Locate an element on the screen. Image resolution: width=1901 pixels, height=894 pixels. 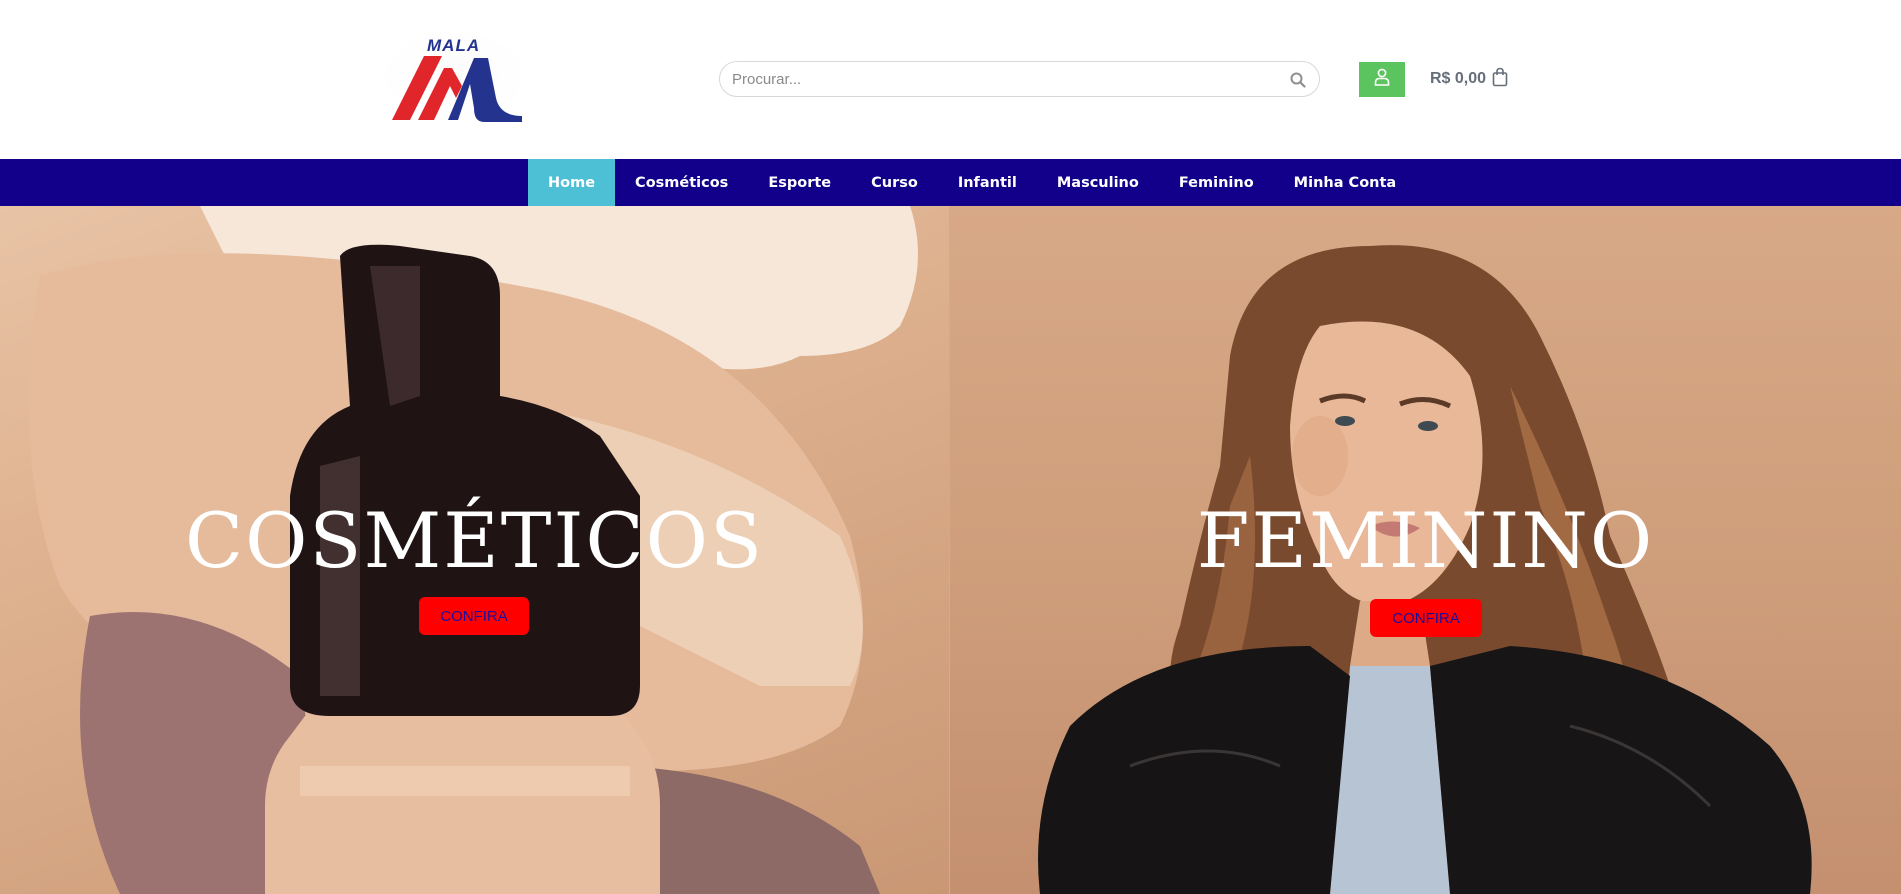
account-button is located at coordinates (1382, 79).